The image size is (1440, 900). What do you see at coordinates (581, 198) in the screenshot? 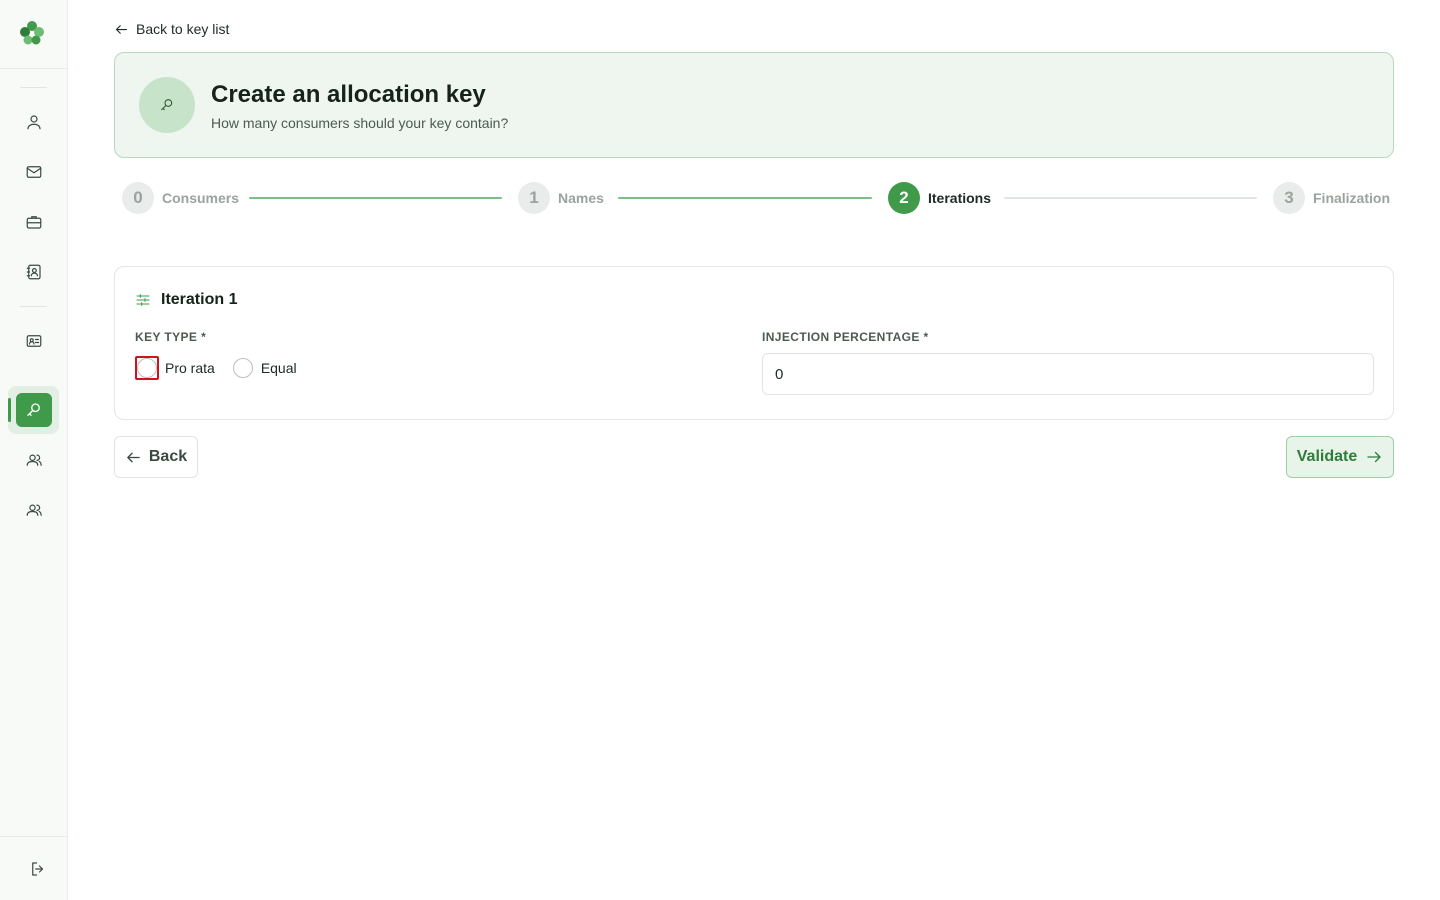
I see `step-label: Names` at bounding box center [581, 198].